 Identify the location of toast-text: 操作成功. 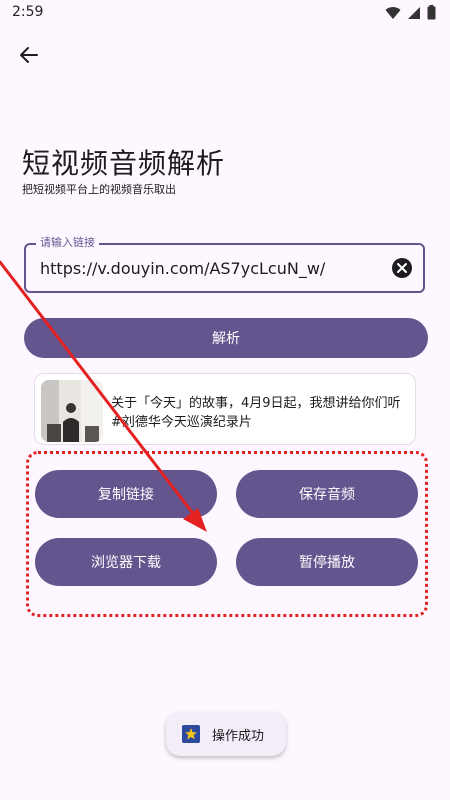
(238, 736).